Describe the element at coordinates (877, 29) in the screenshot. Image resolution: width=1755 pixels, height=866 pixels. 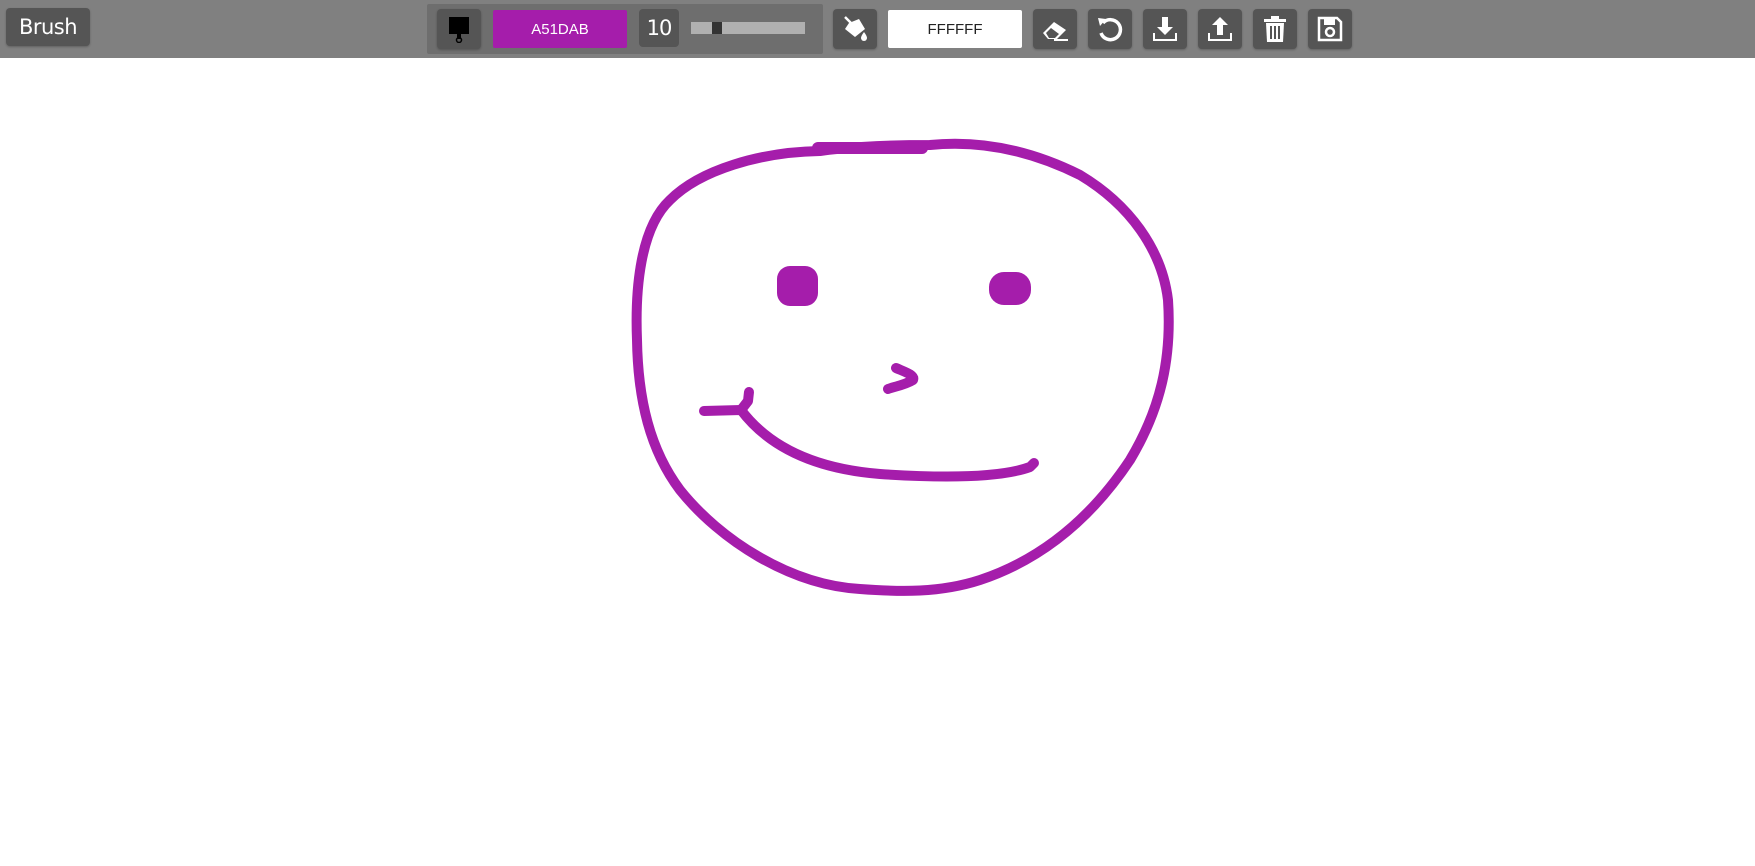
I see `toolbar: Brush A51DAB 10 FFFFFF` at that location.